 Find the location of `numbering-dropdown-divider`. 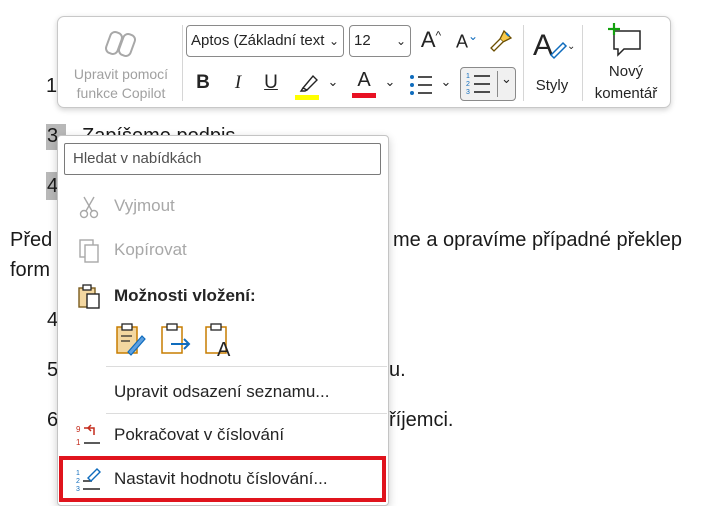

numbering-dropdown-divider is located at coordinates (497, 84).